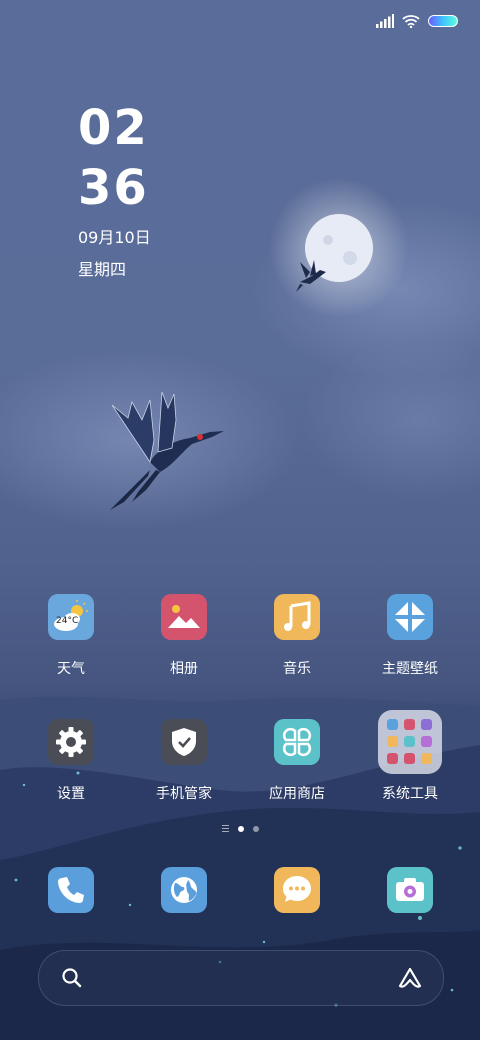 The image size is (480, 1040). What do you see at coordinates (410, 794) in the screenshot?
I see `app-label: 系统工具` at bounding box center [410, 794].